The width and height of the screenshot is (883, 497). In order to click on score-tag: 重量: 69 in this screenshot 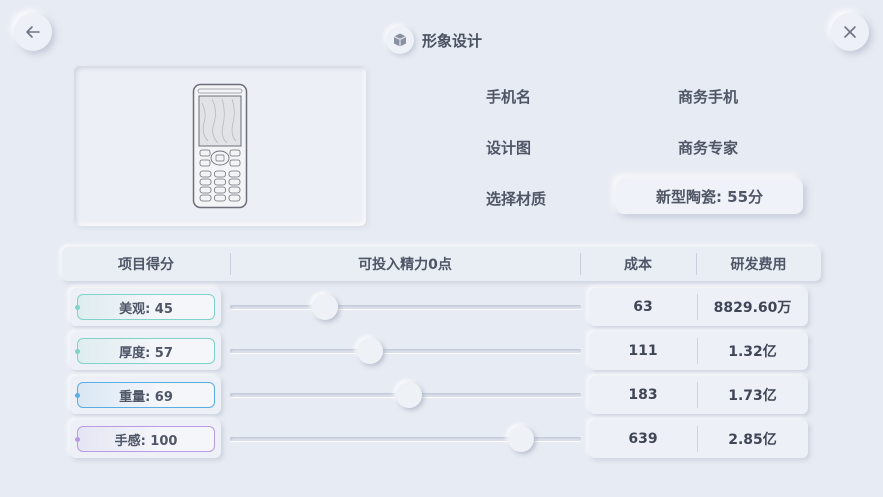, I will do `click(145, 395)`.